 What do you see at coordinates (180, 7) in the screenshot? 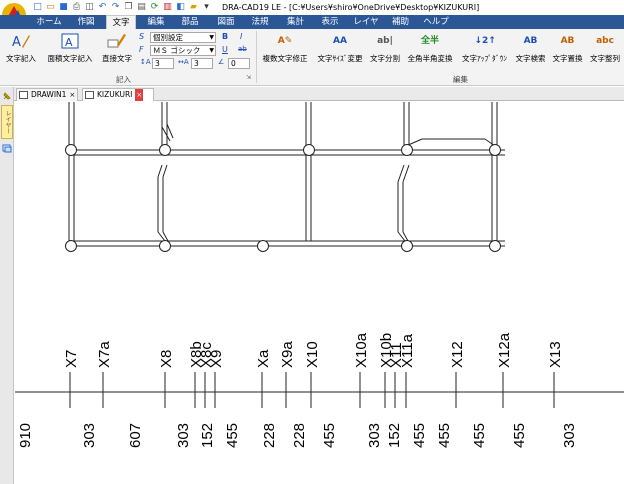
I see `layer-icon: ◧` at bounding box center [180, 7].